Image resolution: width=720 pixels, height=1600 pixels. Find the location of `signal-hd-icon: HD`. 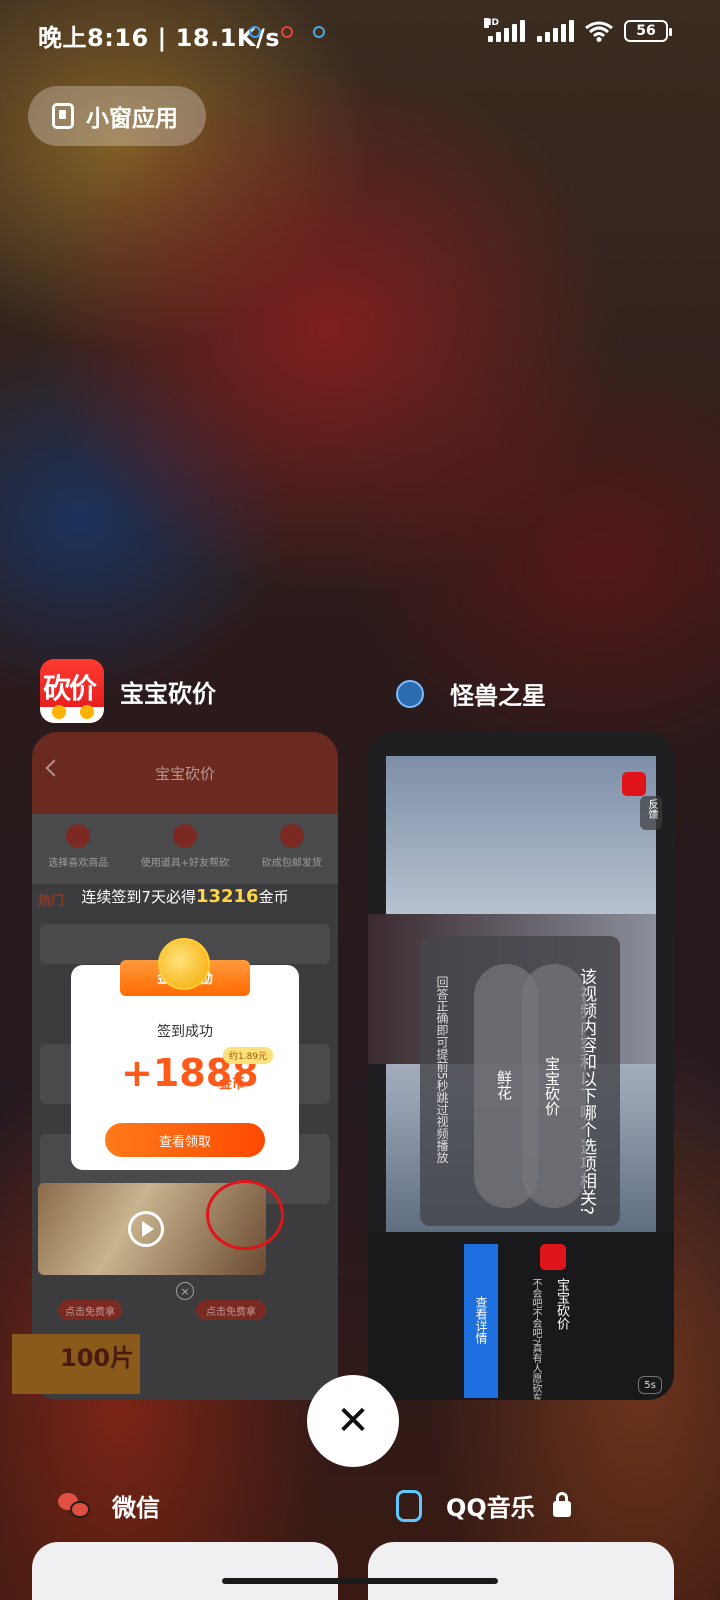

signal-hd-icon: HD is located at coordinates (504, 30).